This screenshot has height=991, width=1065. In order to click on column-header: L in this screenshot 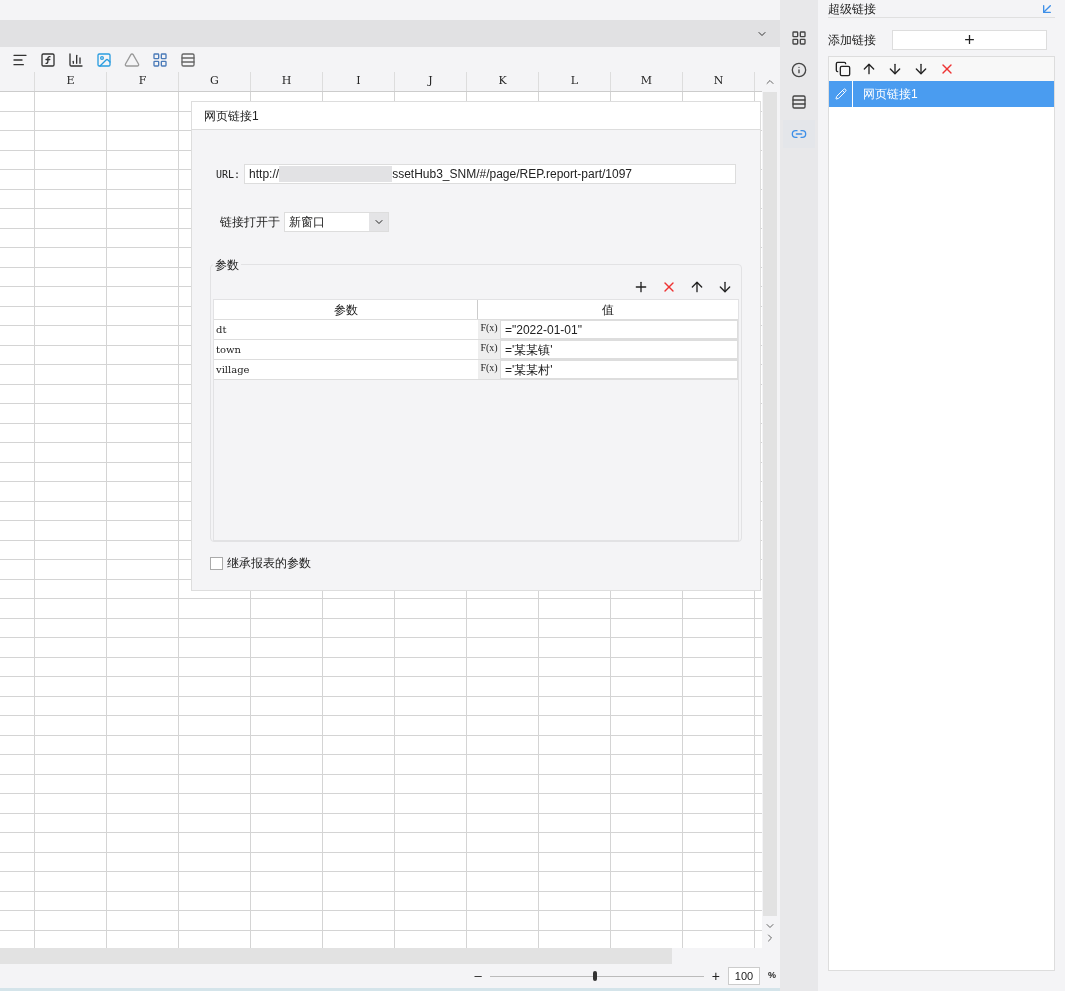, I will do `click(575, 81)`.